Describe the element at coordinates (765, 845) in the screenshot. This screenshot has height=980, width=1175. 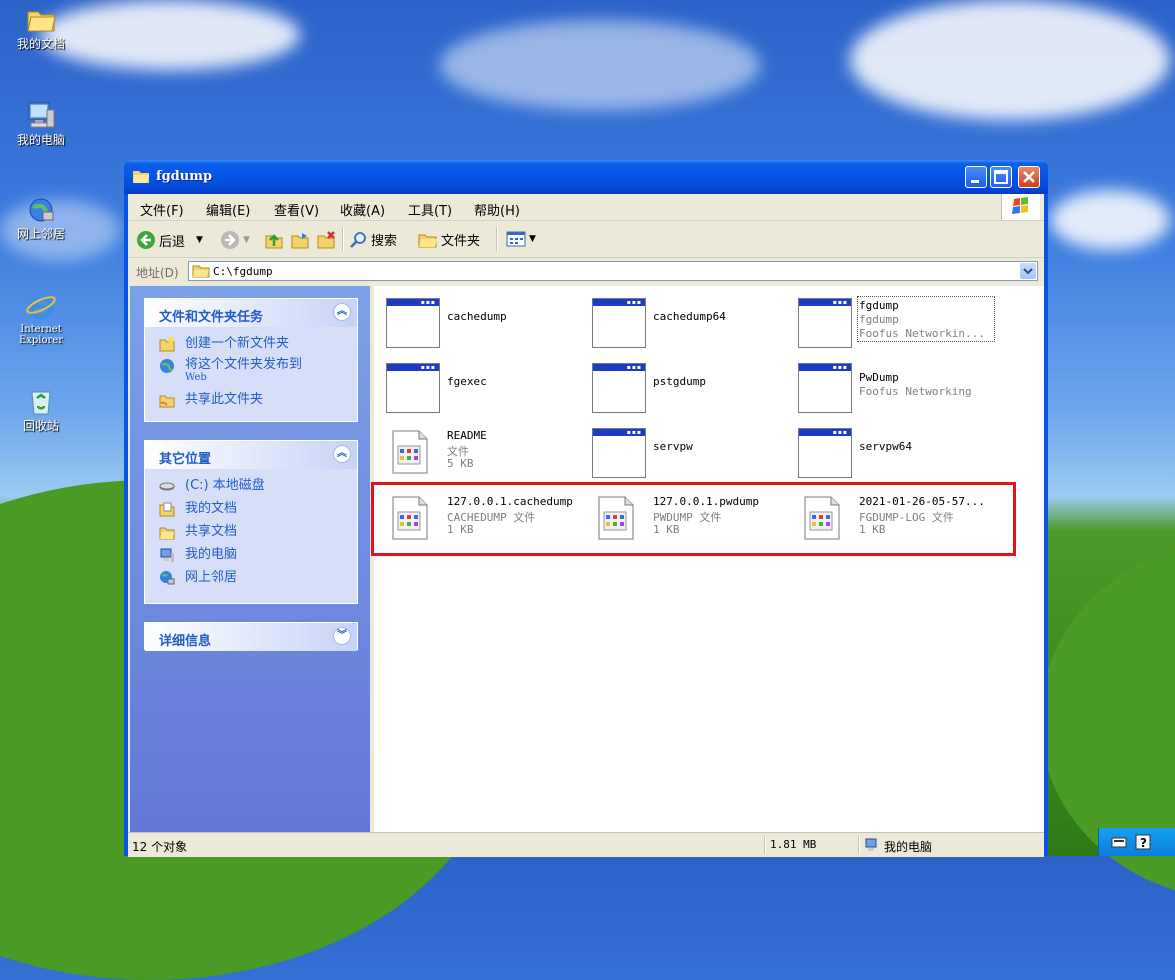
I see `status-separator` at that location.